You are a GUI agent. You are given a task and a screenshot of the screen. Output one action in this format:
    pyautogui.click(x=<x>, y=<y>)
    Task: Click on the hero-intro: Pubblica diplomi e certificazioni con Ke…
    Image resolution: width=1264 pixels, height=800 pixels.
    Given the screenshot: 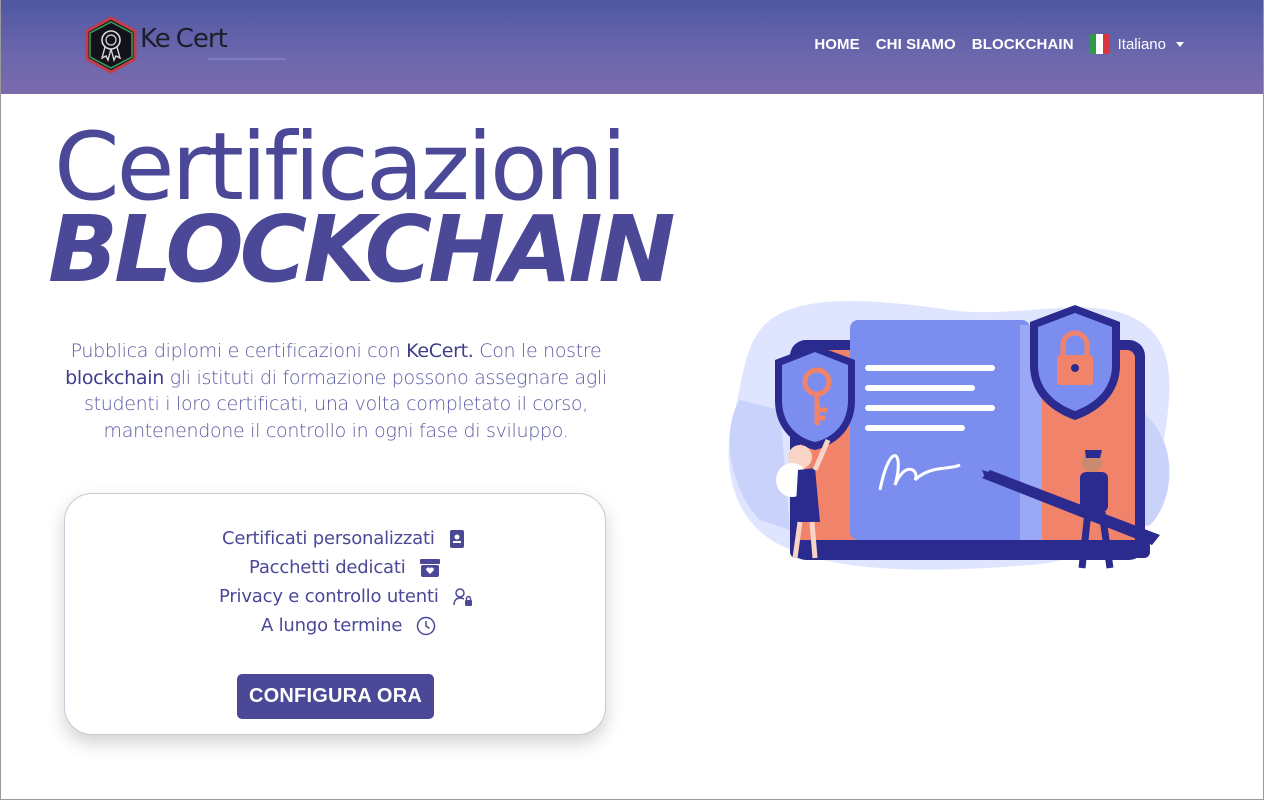 What is the action you would take?
    pyautogui.click(x=336, y=391)
    